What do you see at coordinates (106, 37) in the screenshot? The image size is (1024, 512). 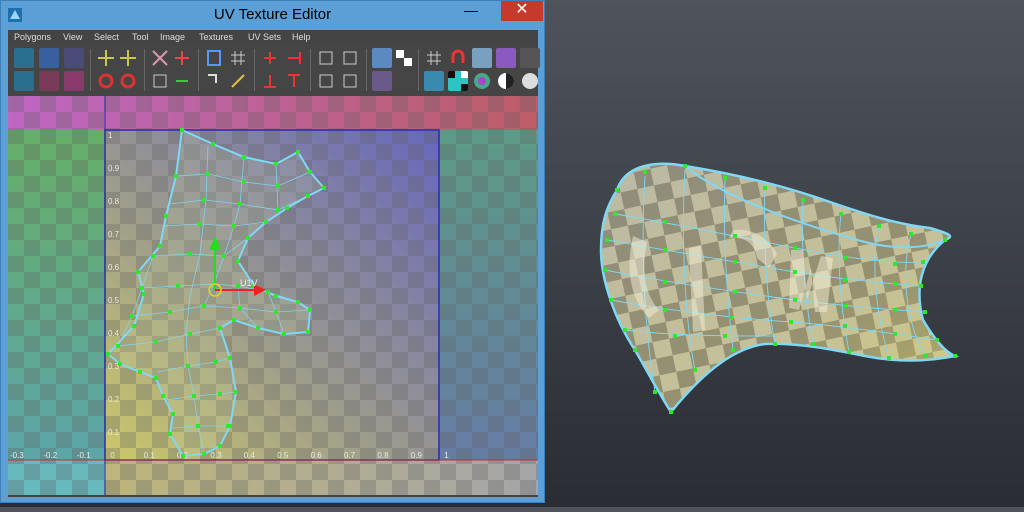 I see `menu-select: Select` at bounding box center [106, 37].